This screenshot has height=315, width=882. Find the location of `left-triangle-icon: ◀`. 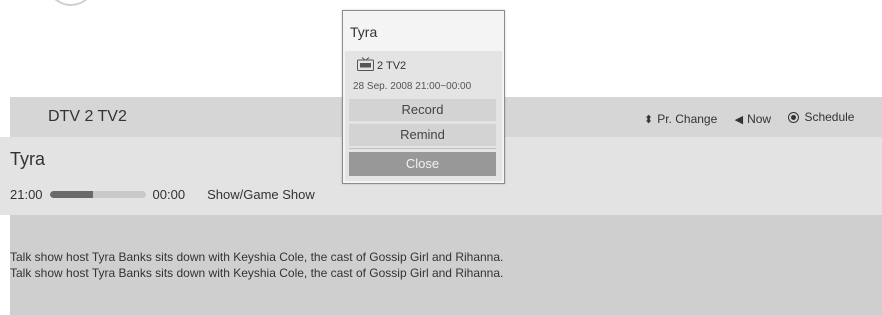

left-triangle-icon: ◀ is located at coordinates (739, 119).